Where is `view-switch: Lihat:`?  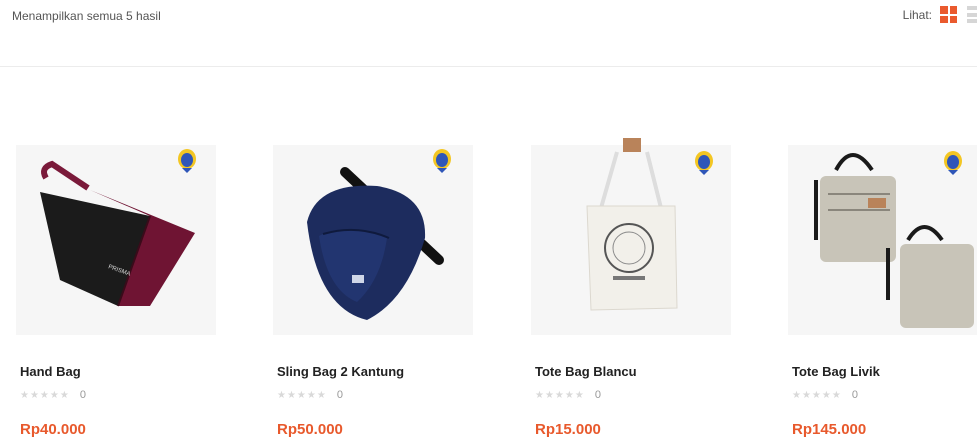 view-switch: Lihat: is located at coordinates (940, 14).